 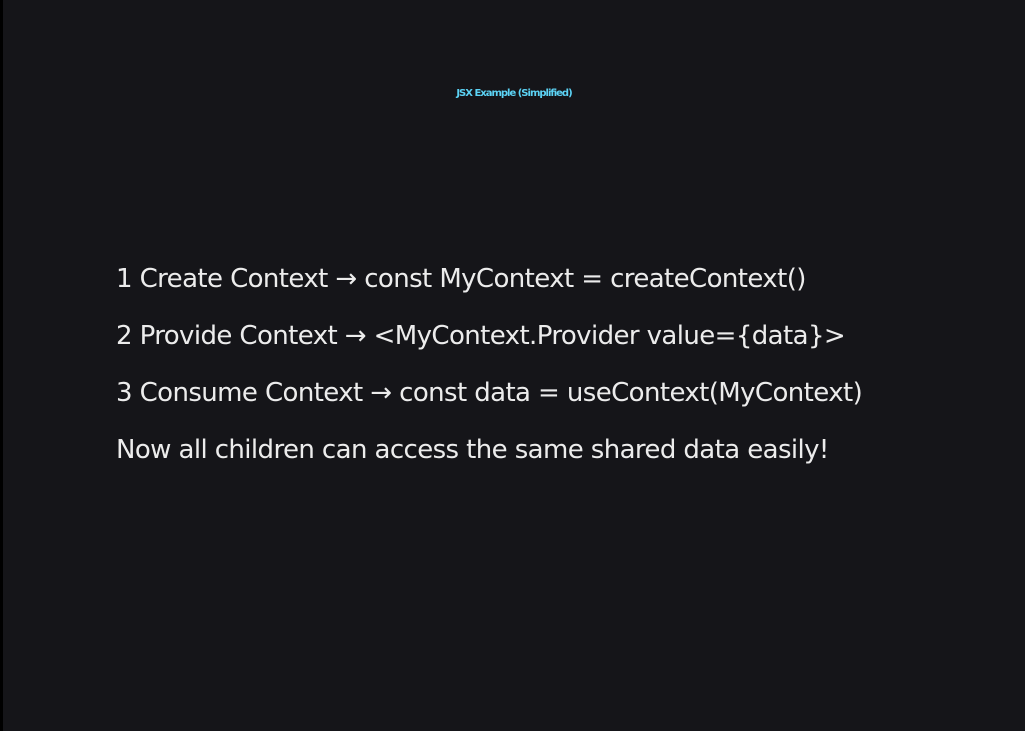 What do you see at coordinates (514, 93) in the screenshot?
I see `slide-title: JSX Example (Simplified)` at bounding box center [514, 93].